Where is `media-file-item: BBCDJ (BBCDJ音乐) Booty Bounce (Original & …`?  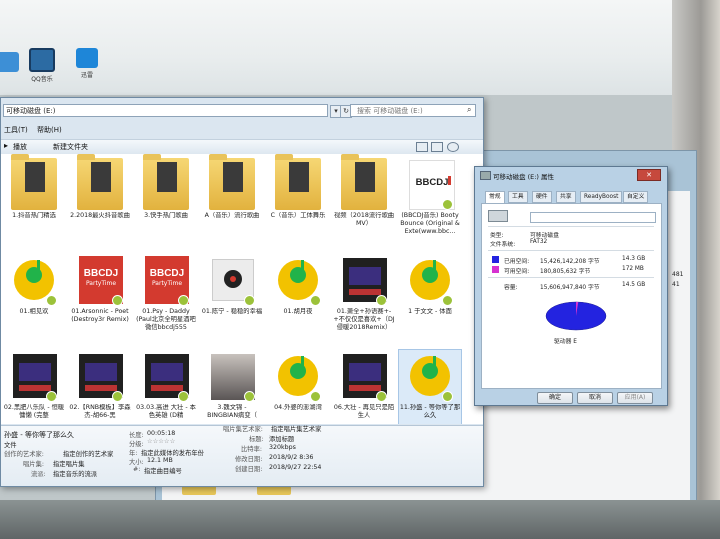 media-file-item: BBCDJ (BBCDJ音乐) Booty Bounce (Original & … is located at coordinates (430, 201).